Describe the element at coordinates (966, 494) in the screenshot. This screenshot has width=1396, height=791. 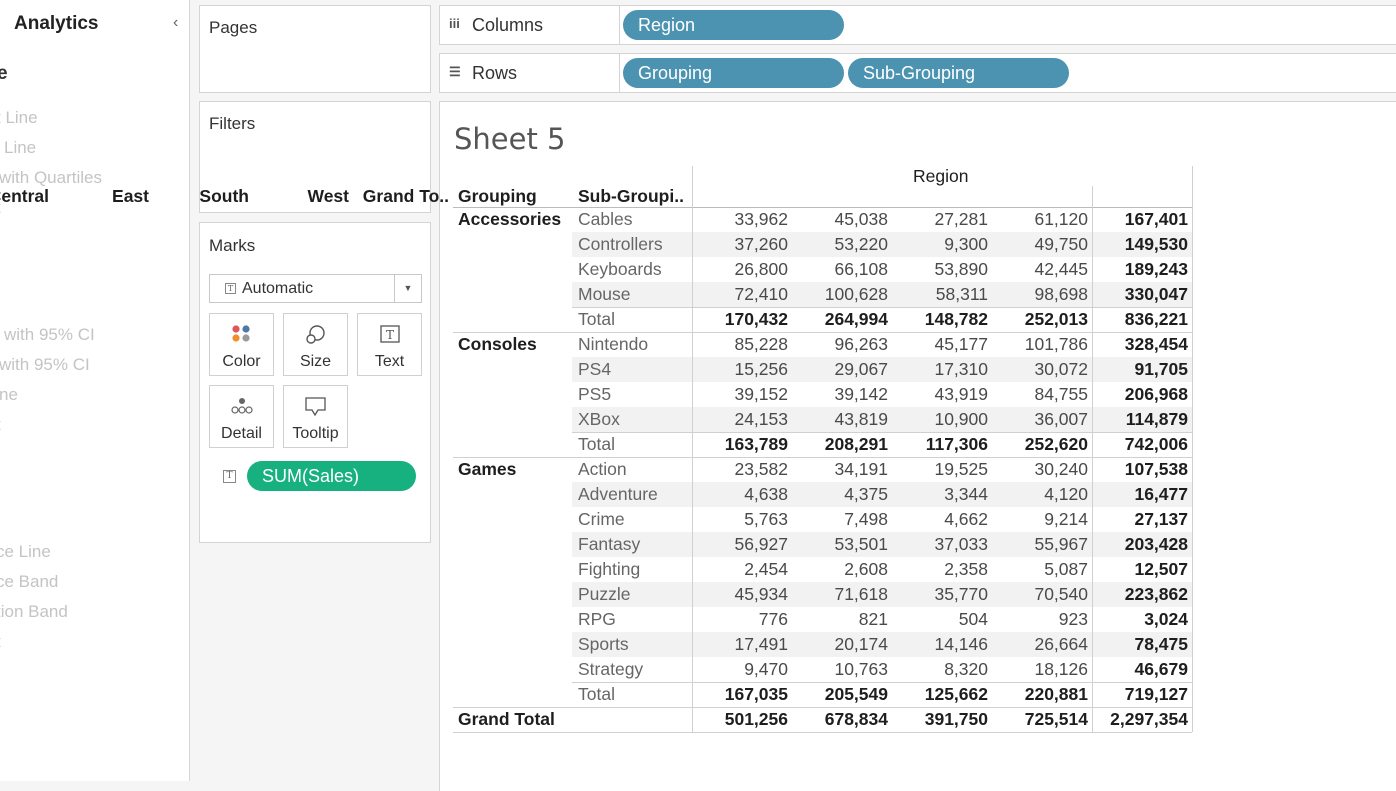
I see `south-value: 3,344` at that location.